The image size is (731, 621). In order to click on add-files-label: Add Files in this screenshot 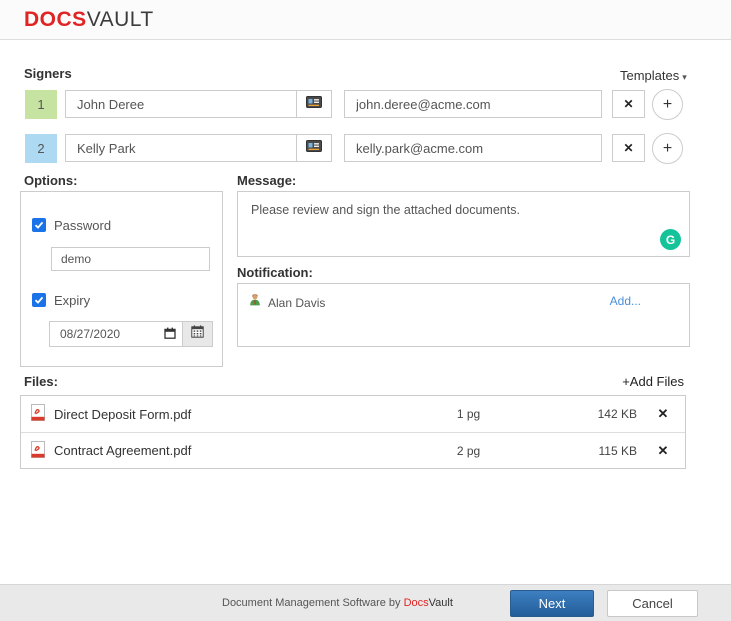, I will do `click(656, 381)`.